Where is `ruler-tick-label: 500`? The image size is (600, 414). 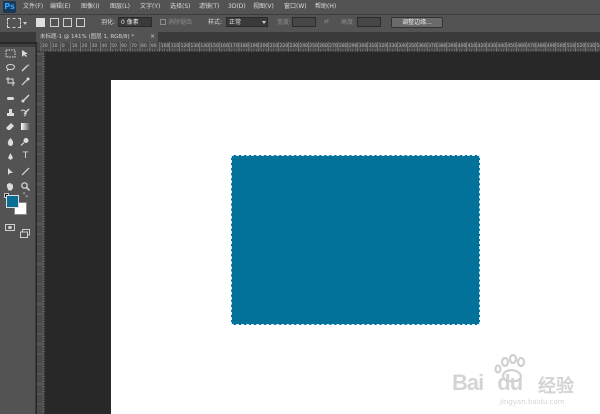
ruler-tick-label: 500 is located at coordinates (561, 46).